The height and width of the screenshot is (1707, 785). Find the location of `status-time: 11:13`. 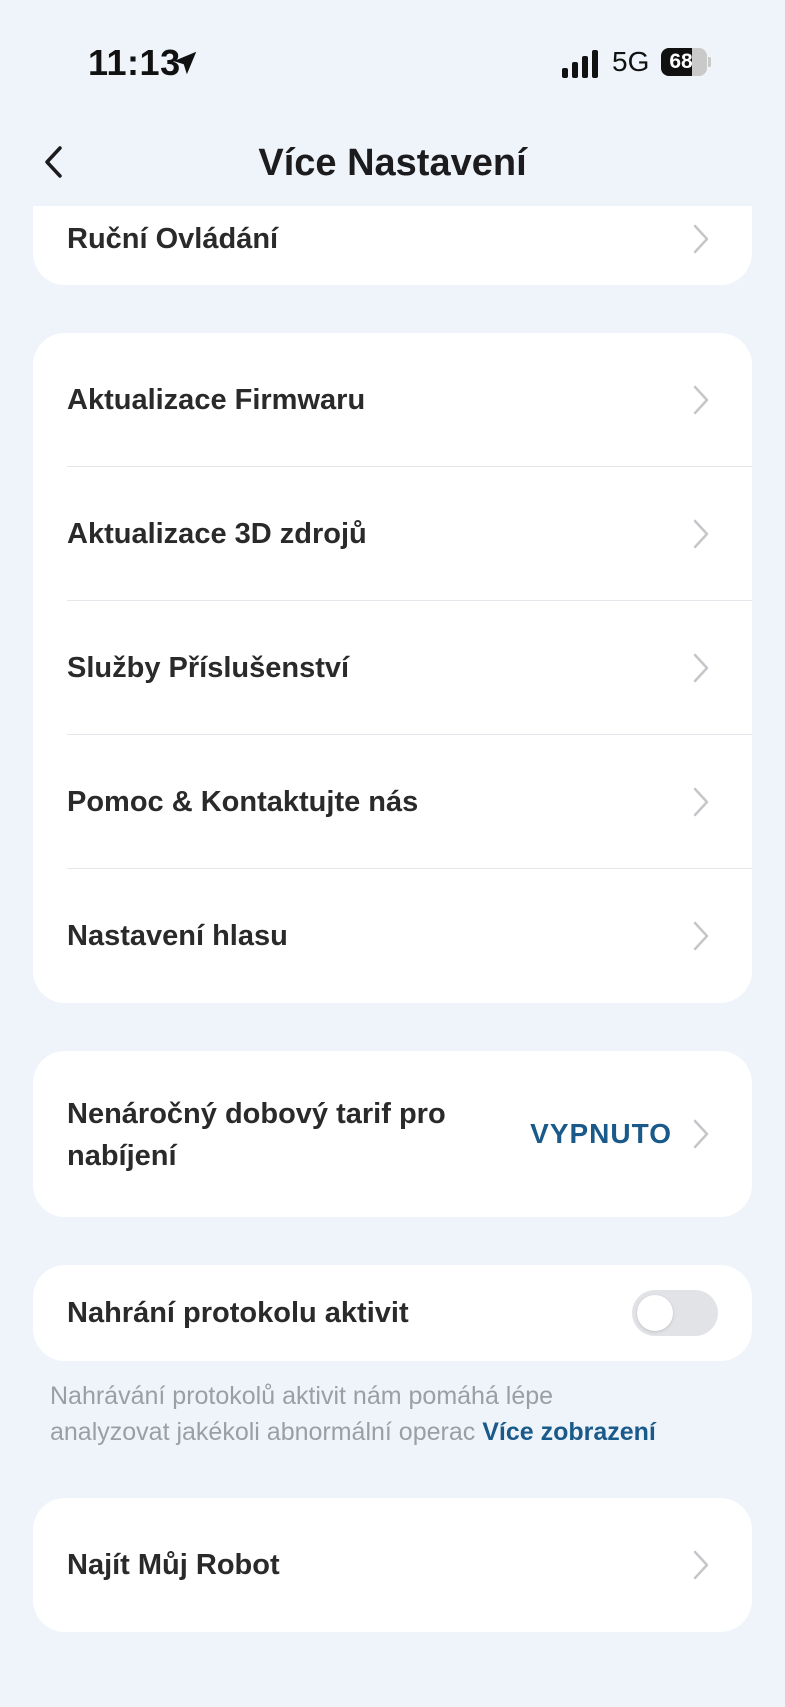

status-time: 11:13 is located at coordinates (134, 62).